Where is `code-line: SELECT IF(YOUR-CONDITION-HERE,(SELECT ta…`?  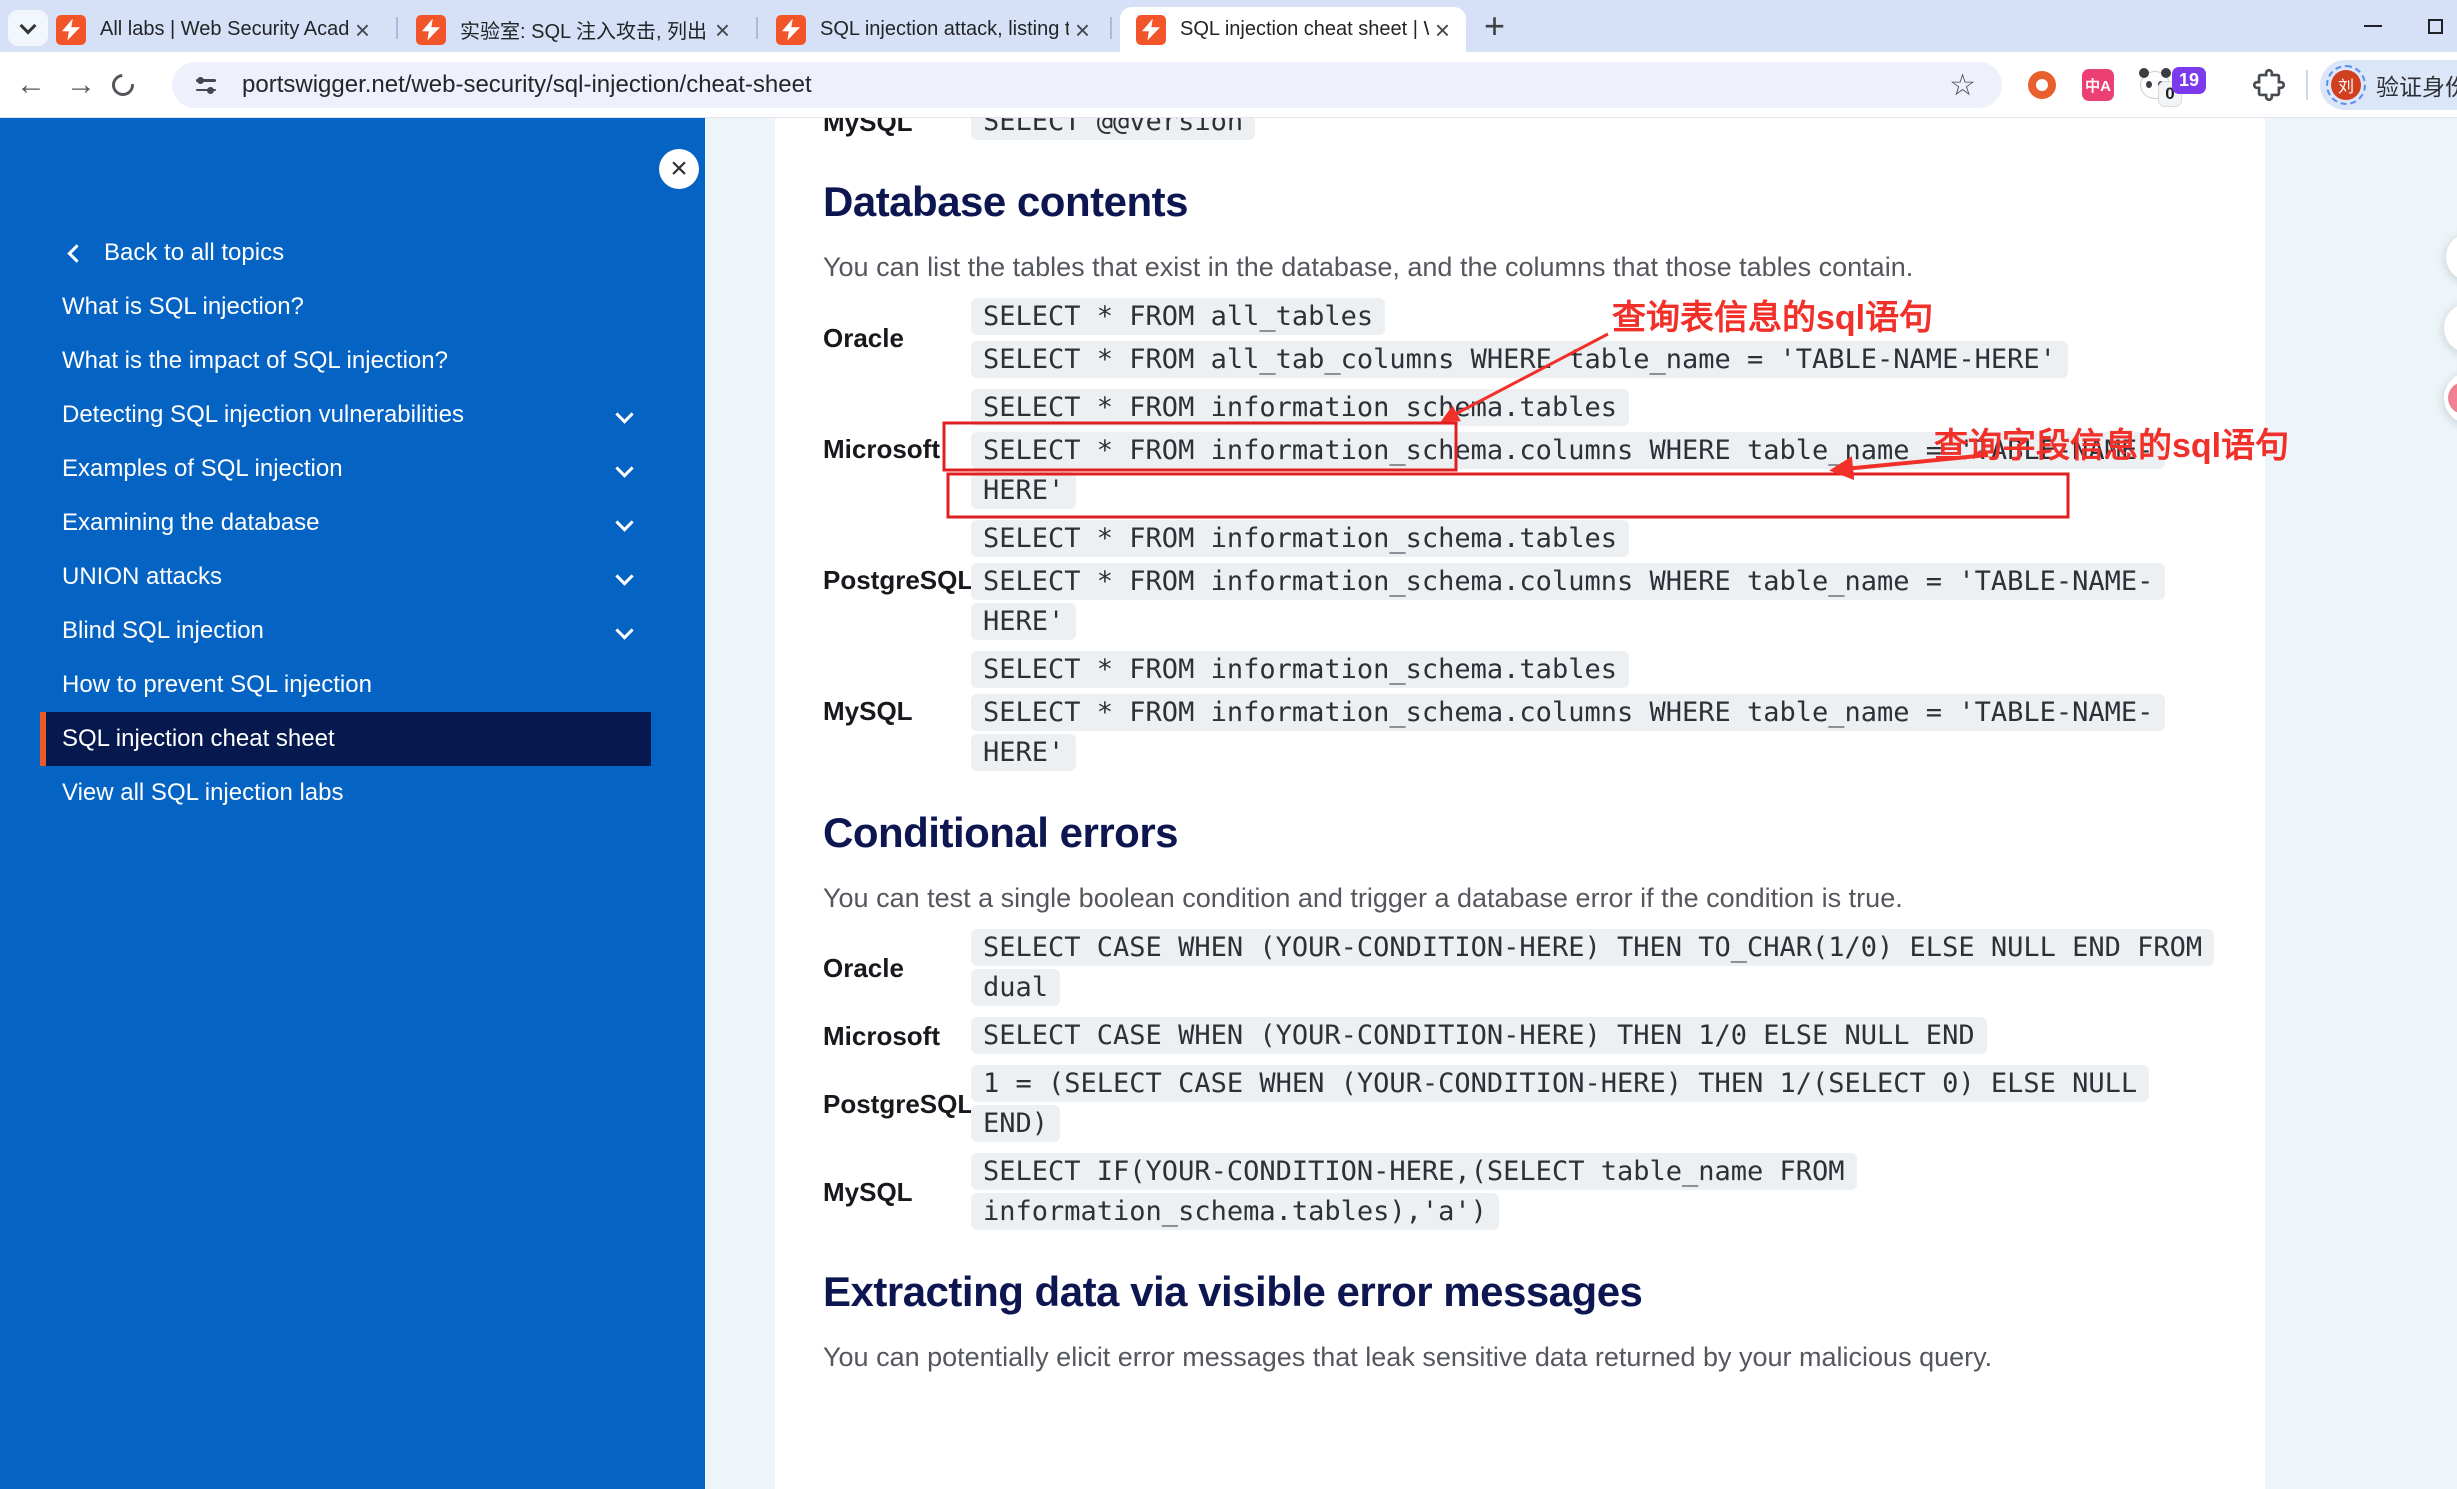 code-line: SELECT IF(YOUR-CONDITION-HERE,(SELECT ta… is located at coordinates (1596, 1192).